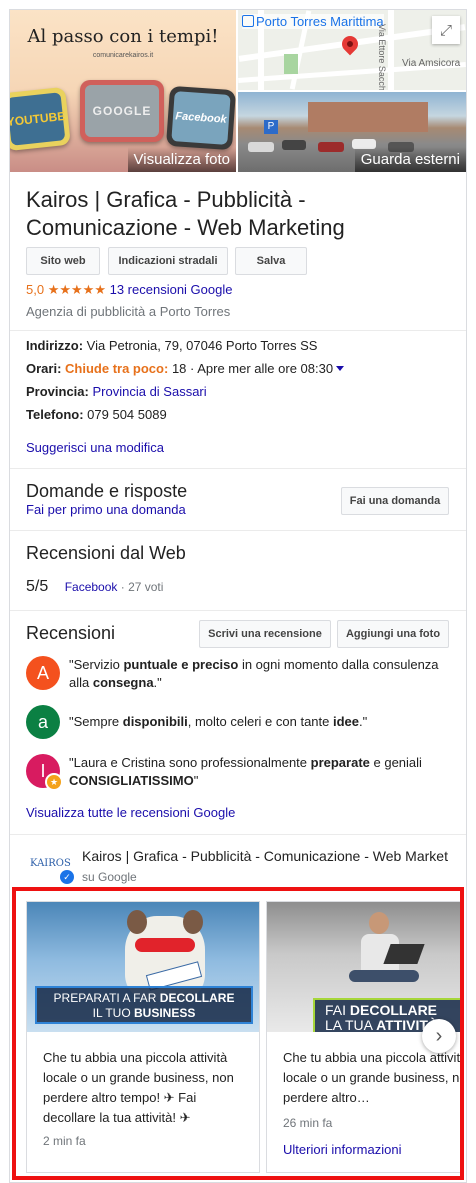 Image resolution: width=476 pixels, height=1183 pixels. I want to click on view-photos-label: Visualizza foto, so click(181, 159).